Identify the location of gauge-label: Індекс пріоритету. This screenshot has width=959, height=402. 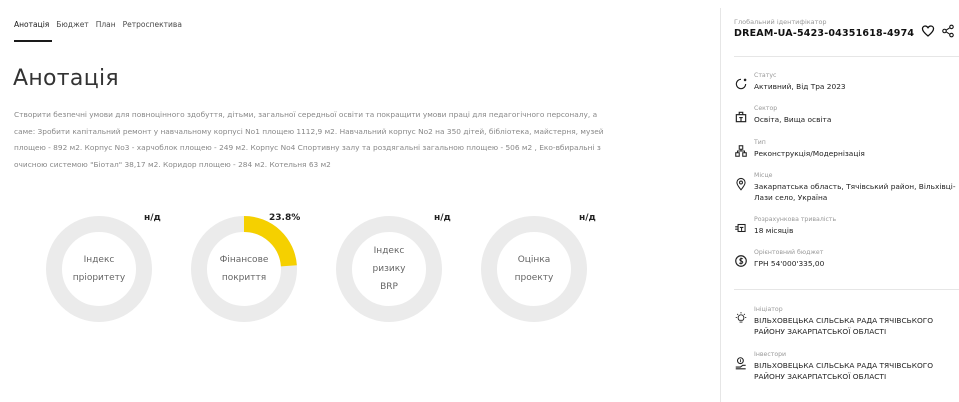
(99, 269).